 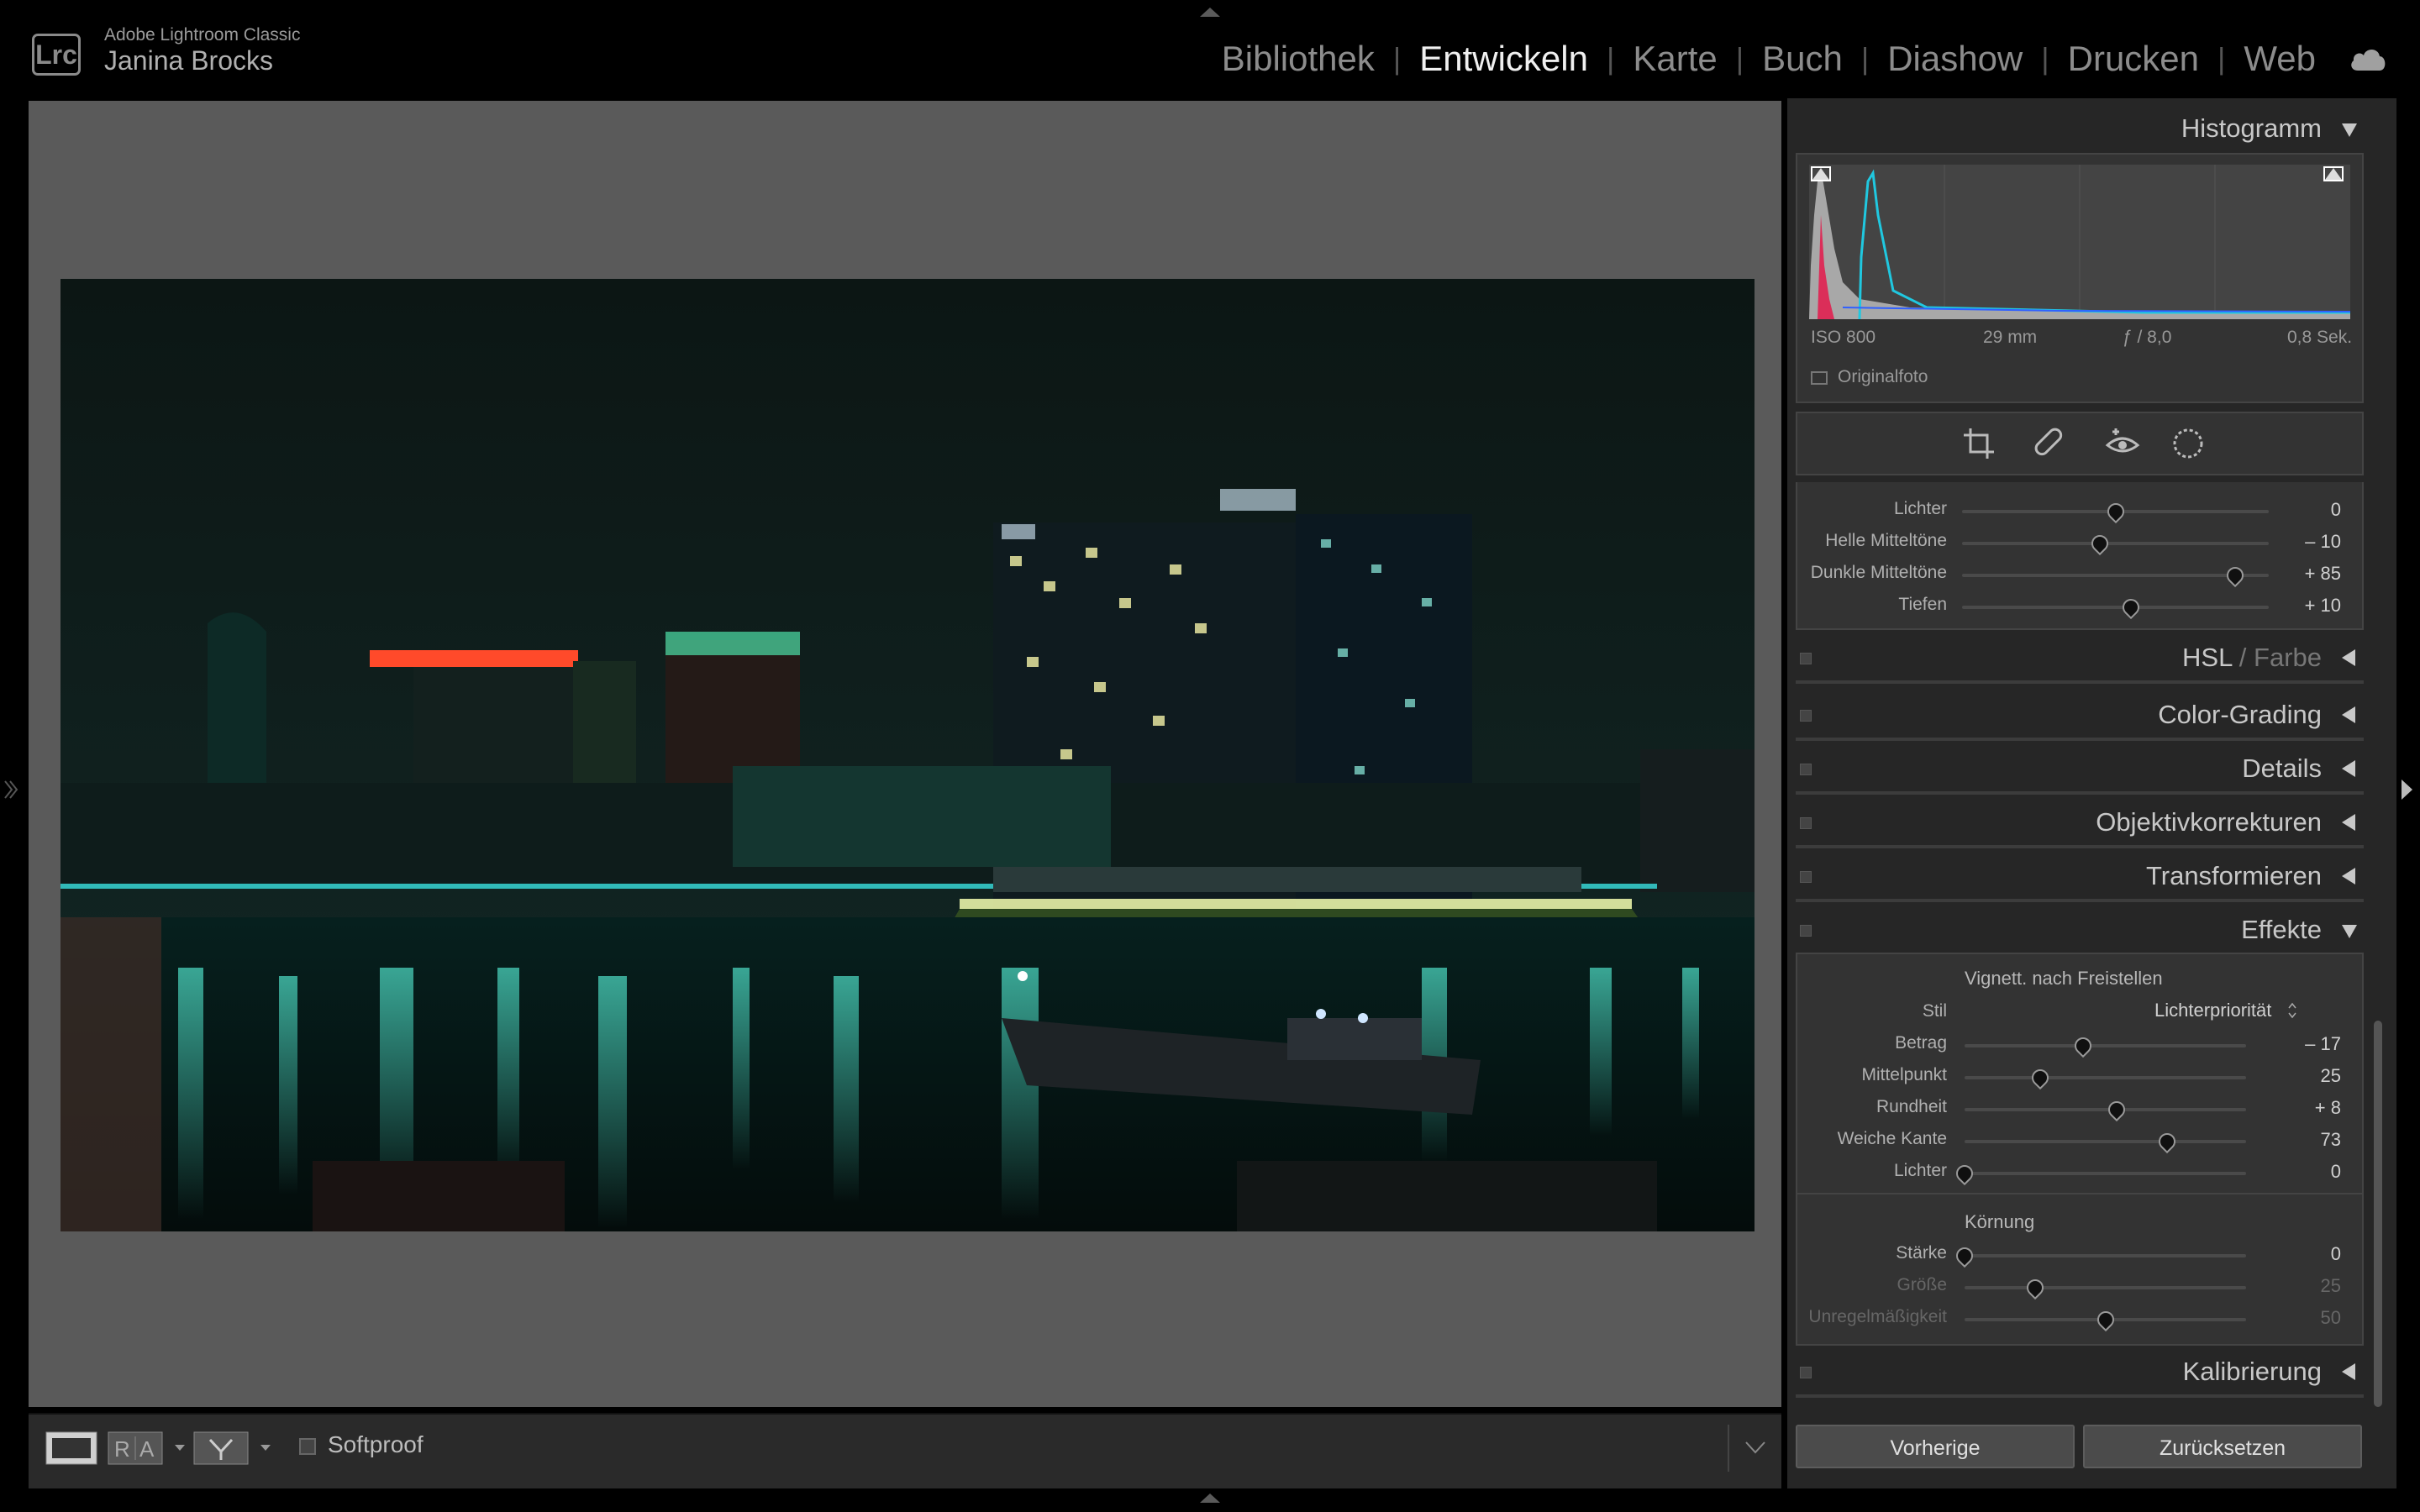 What do you see at coordinates (2080, 822) in the screenshot?
I see `lens-corrections-header: Objektivkorrekturen` at bounding box center [2080, 822].